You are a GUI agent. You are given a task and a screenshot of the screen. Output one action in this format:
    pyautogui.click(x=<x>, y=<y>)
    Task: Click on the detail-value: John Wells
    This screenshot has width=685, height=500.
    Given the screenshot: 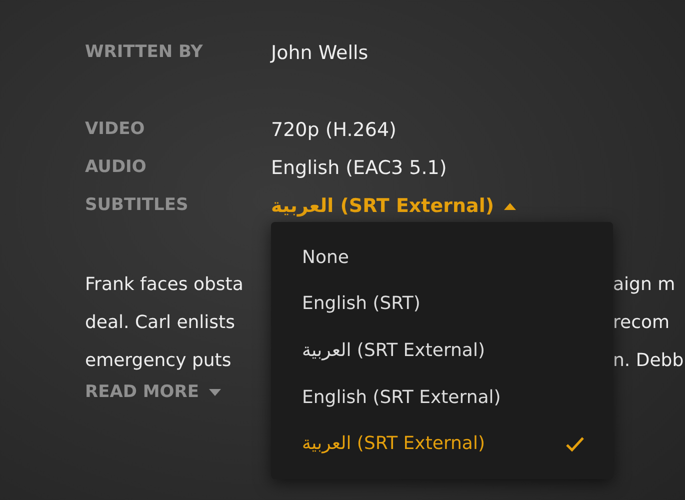 What is the action you would take?
    pyautogui.click(x=319, y=53)
    